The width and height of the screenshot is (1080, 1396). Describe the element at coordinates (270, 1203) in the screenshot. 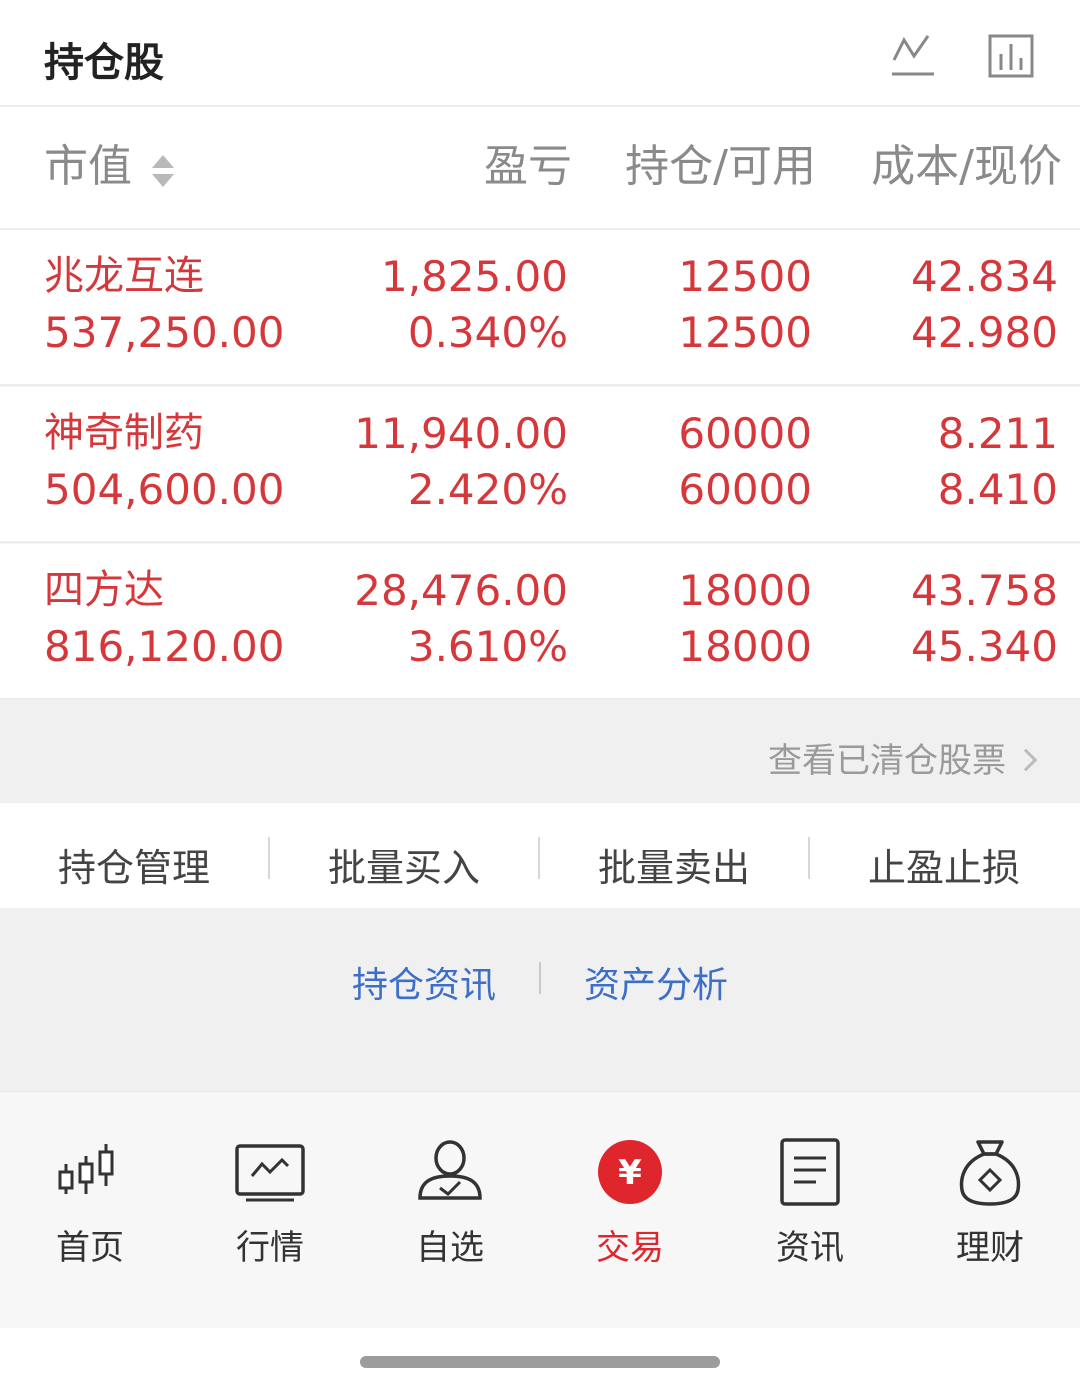

I see `tab-market: 行情` at that location.